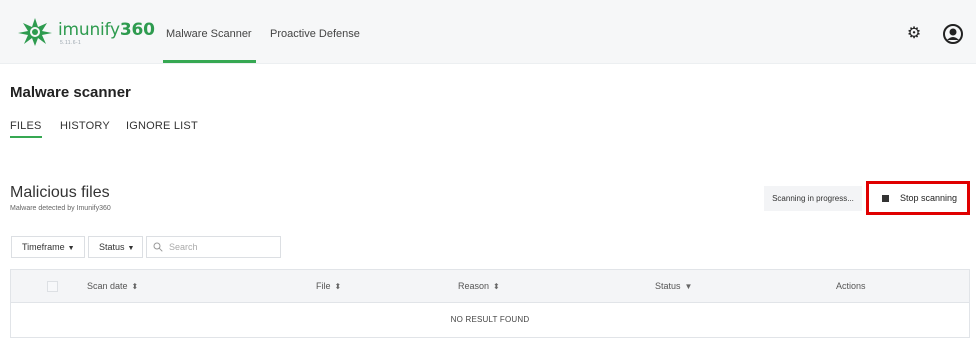 The width and height of the screenshot is (976, 346). I want to click on timeframe-label: Timeframe, so click(43, 247).